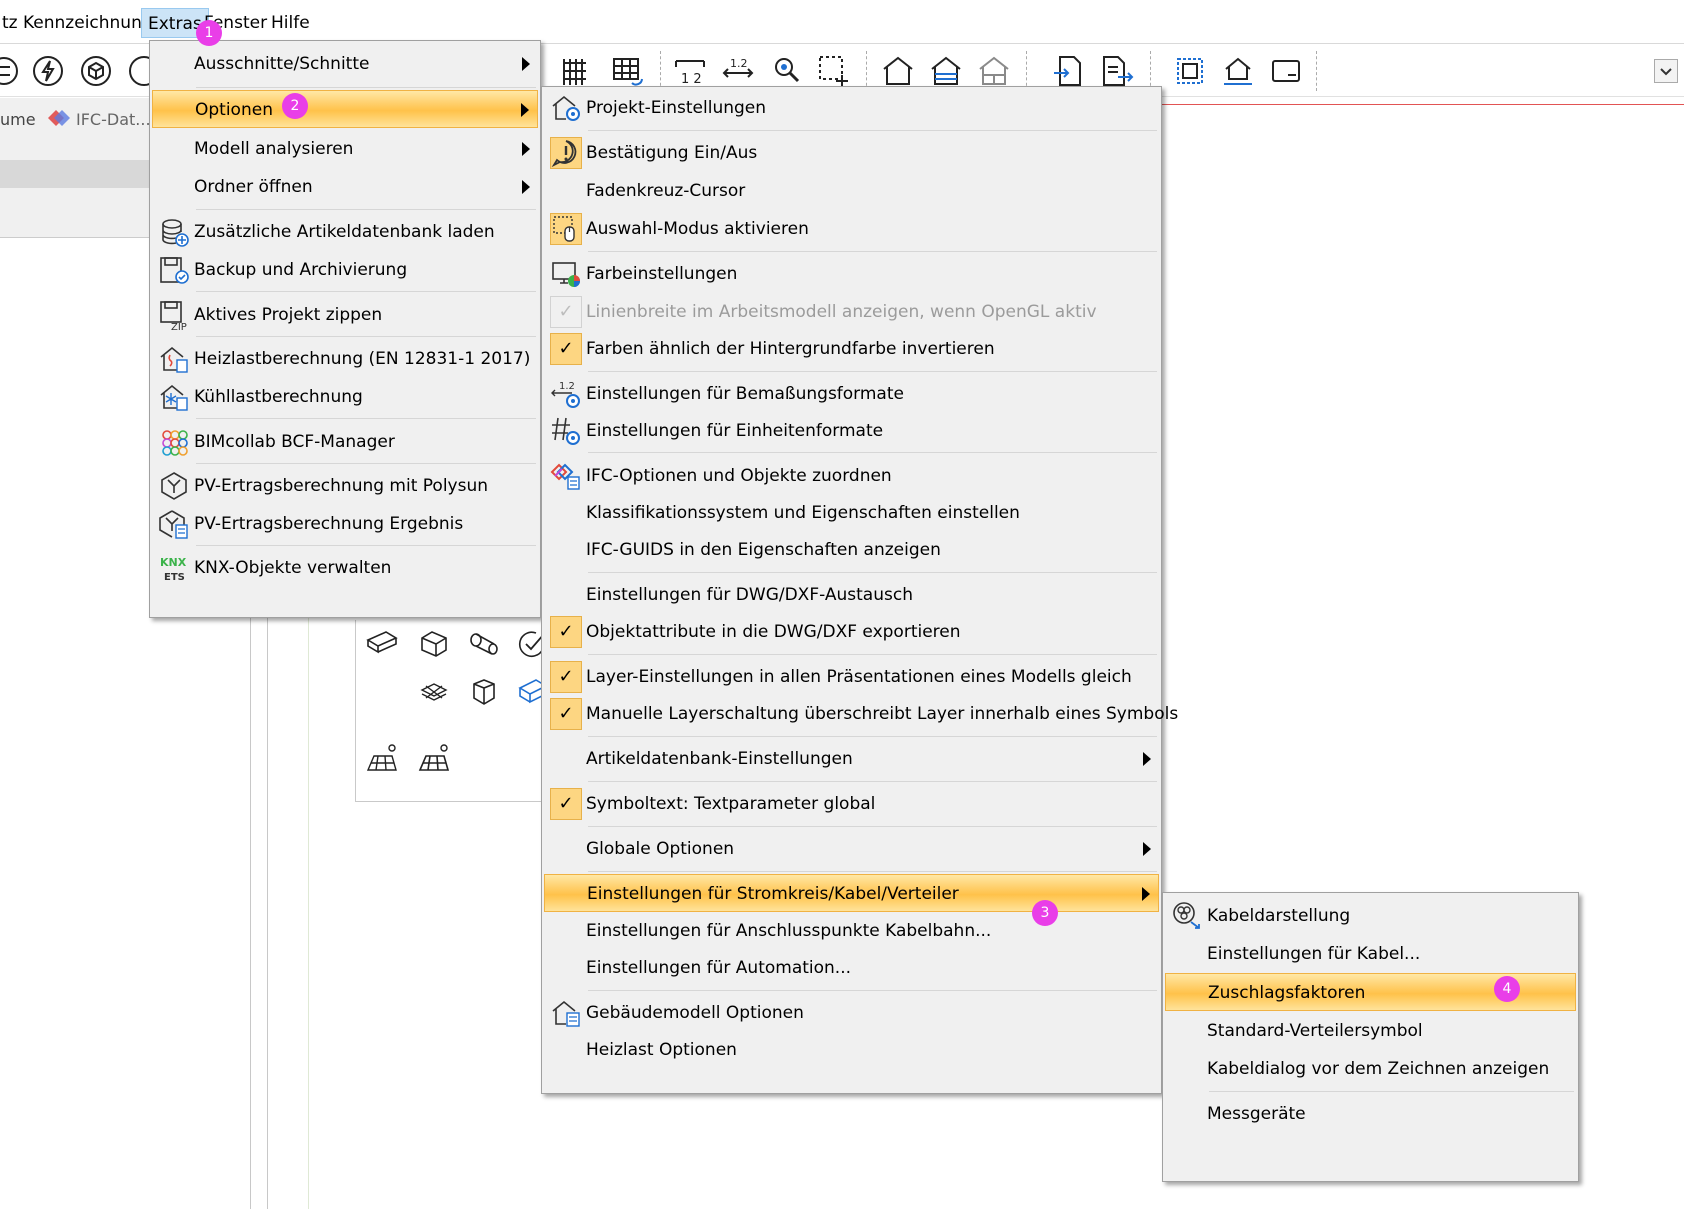 The width and height of the screenshot is (1684, 1209). I want to click on menu-item-globale-optionen: Globale Optionen, so click(851, 849).